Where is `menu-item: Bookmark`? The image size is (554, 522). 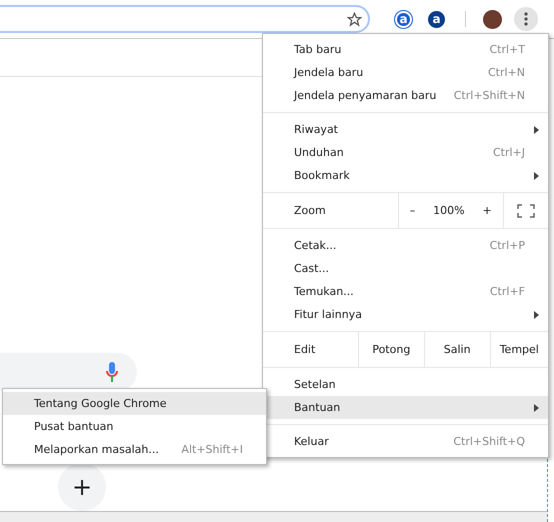 menu-item: Bookmark is located at coordinates (405, 175).